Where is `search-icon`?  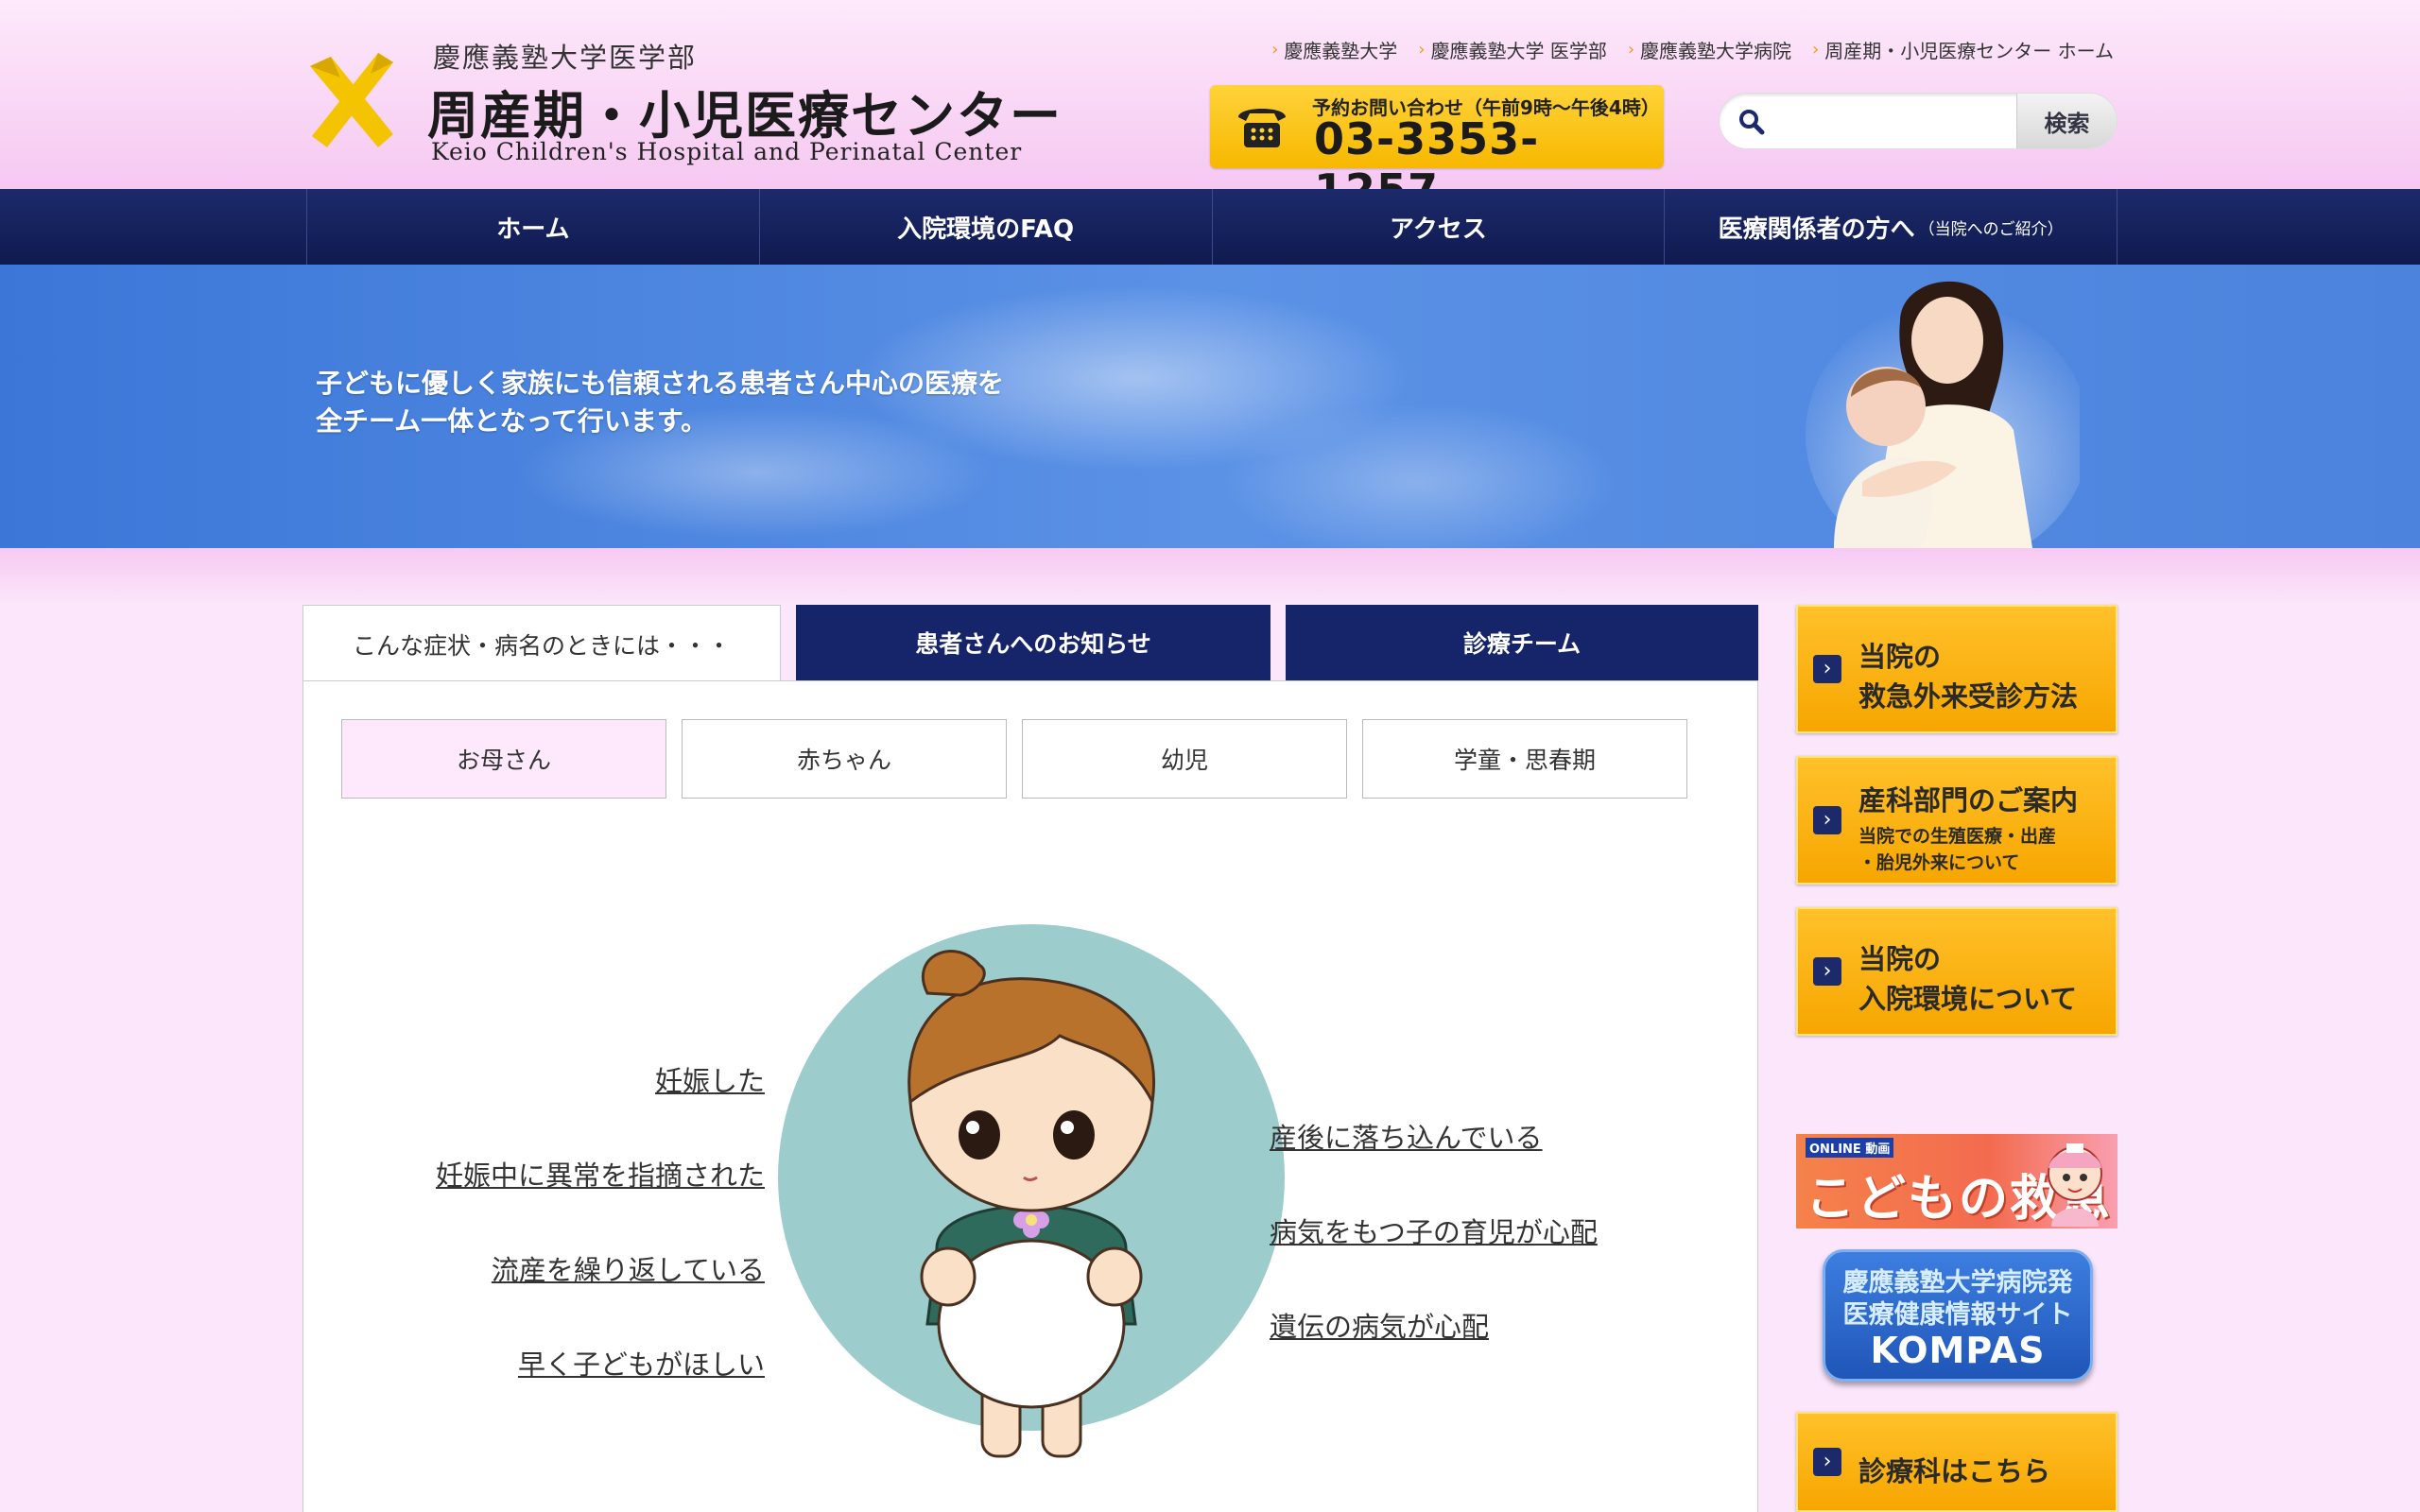
search-icon is located at coordinates (1752, 122).